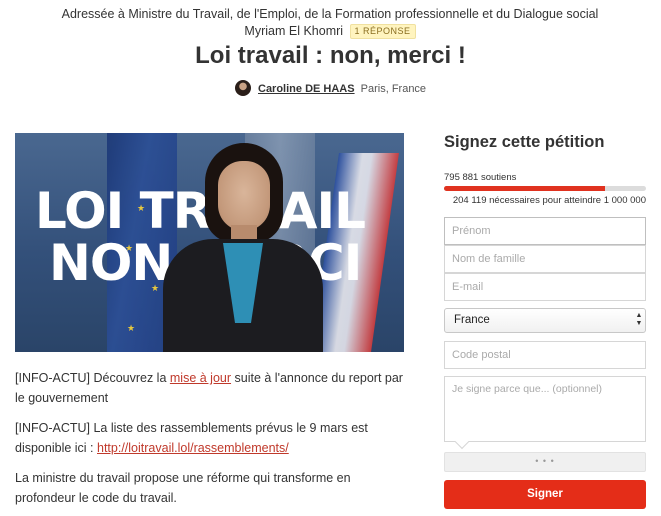  Describe the element at coordinates (131, 328) in the screenshot. I see `flag-star-icon: ★` at that location.